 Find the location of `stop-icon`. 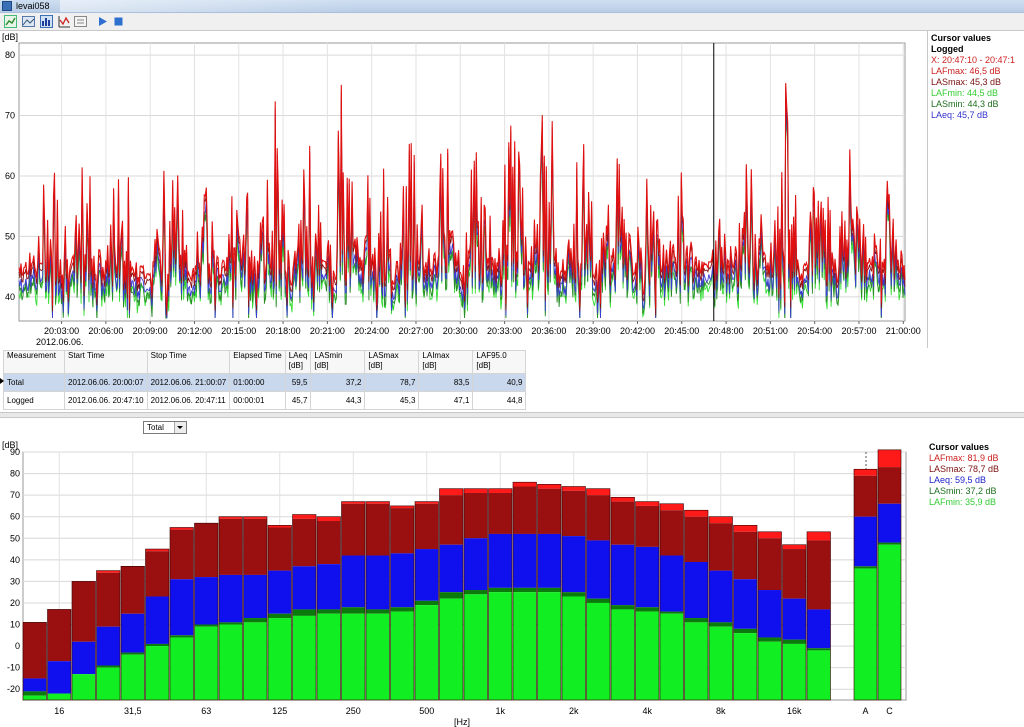

stop-icon is located at coordinates (118, 21).